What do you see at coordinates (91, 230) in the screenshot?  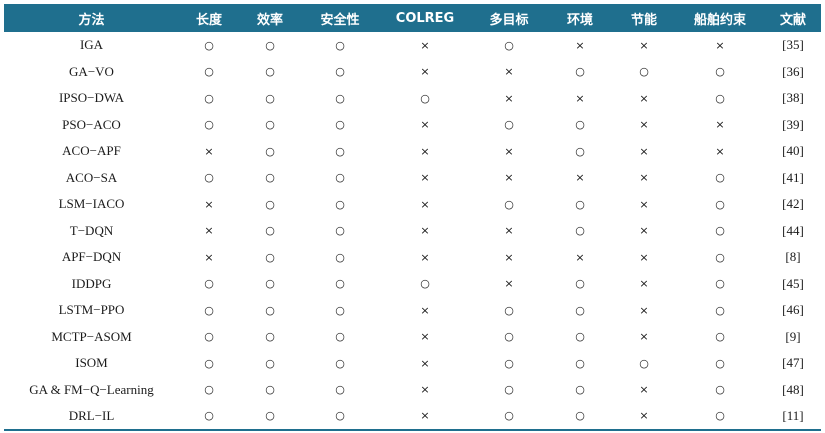 I see `cell-method: T−DQN` at bounding box center [91, 230].